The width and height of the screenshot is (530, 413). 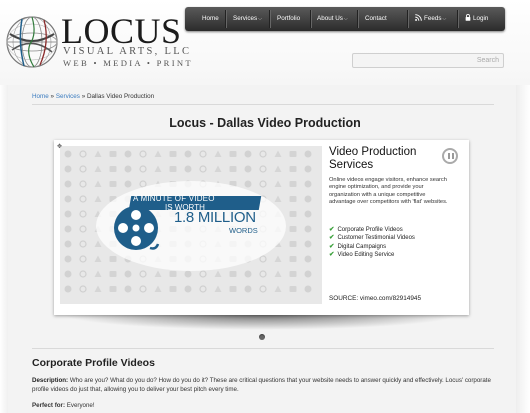 I want to click on slider-drag-handle-icon: ✥, so click(x=59, y=146).